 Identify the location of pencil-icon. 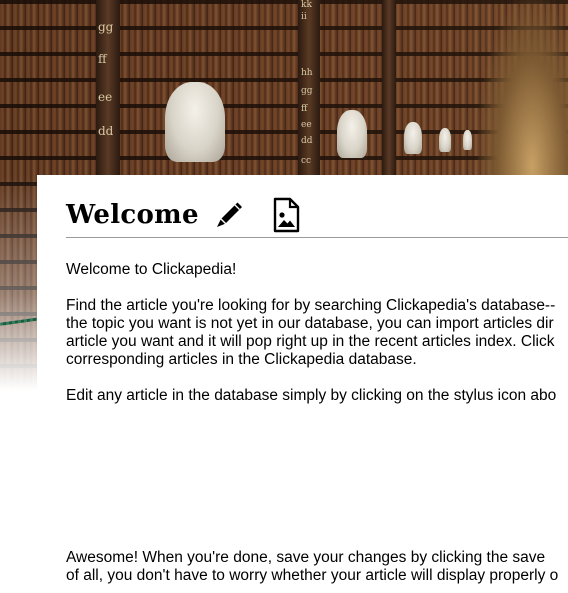
(229, 215).